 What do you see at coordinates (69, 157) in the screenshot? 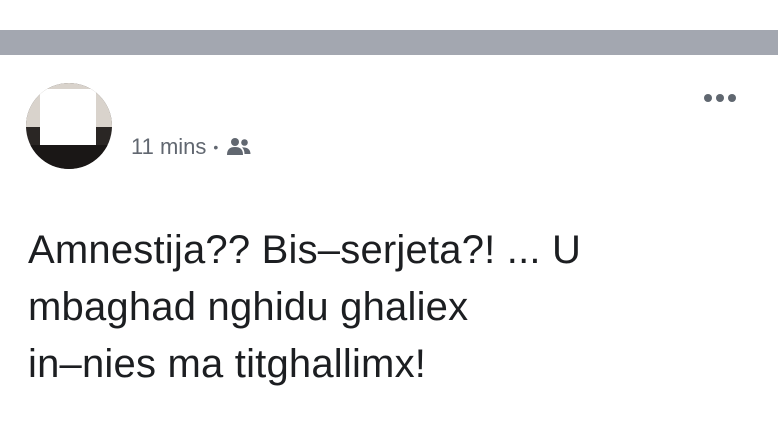
I see `avatar-shoulders` at bounding box center [69, 157].